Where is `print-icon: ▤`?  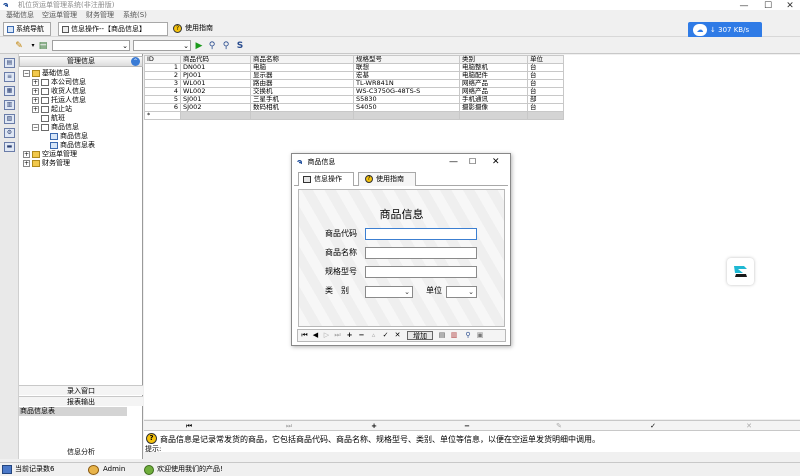
print-icon: ▤ is located at coordinates (442, 335).